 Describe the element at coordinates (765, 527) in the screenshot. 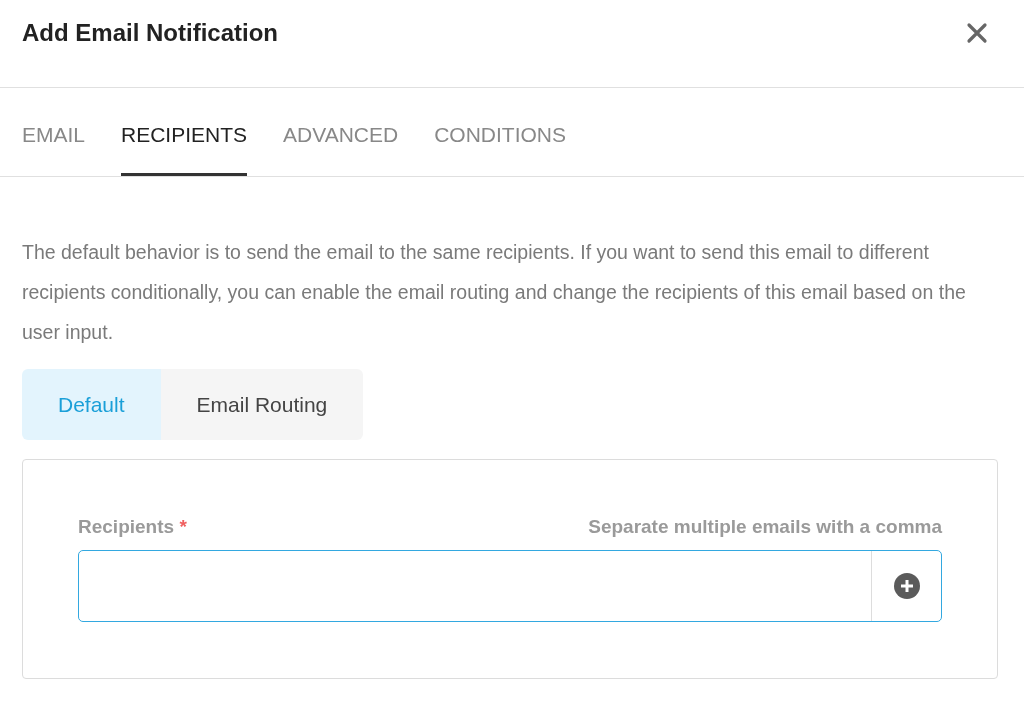

I see `field-hint: Separate multiple emails with a comma` at that location.